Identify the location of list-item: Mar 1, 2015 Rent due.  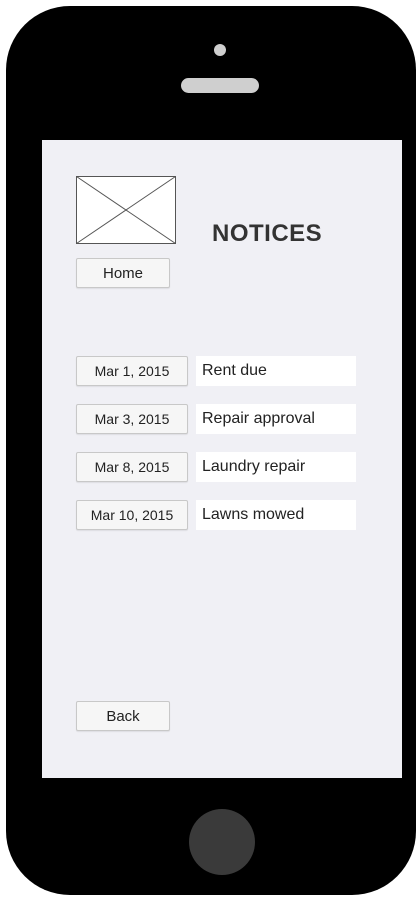
(226, 372).